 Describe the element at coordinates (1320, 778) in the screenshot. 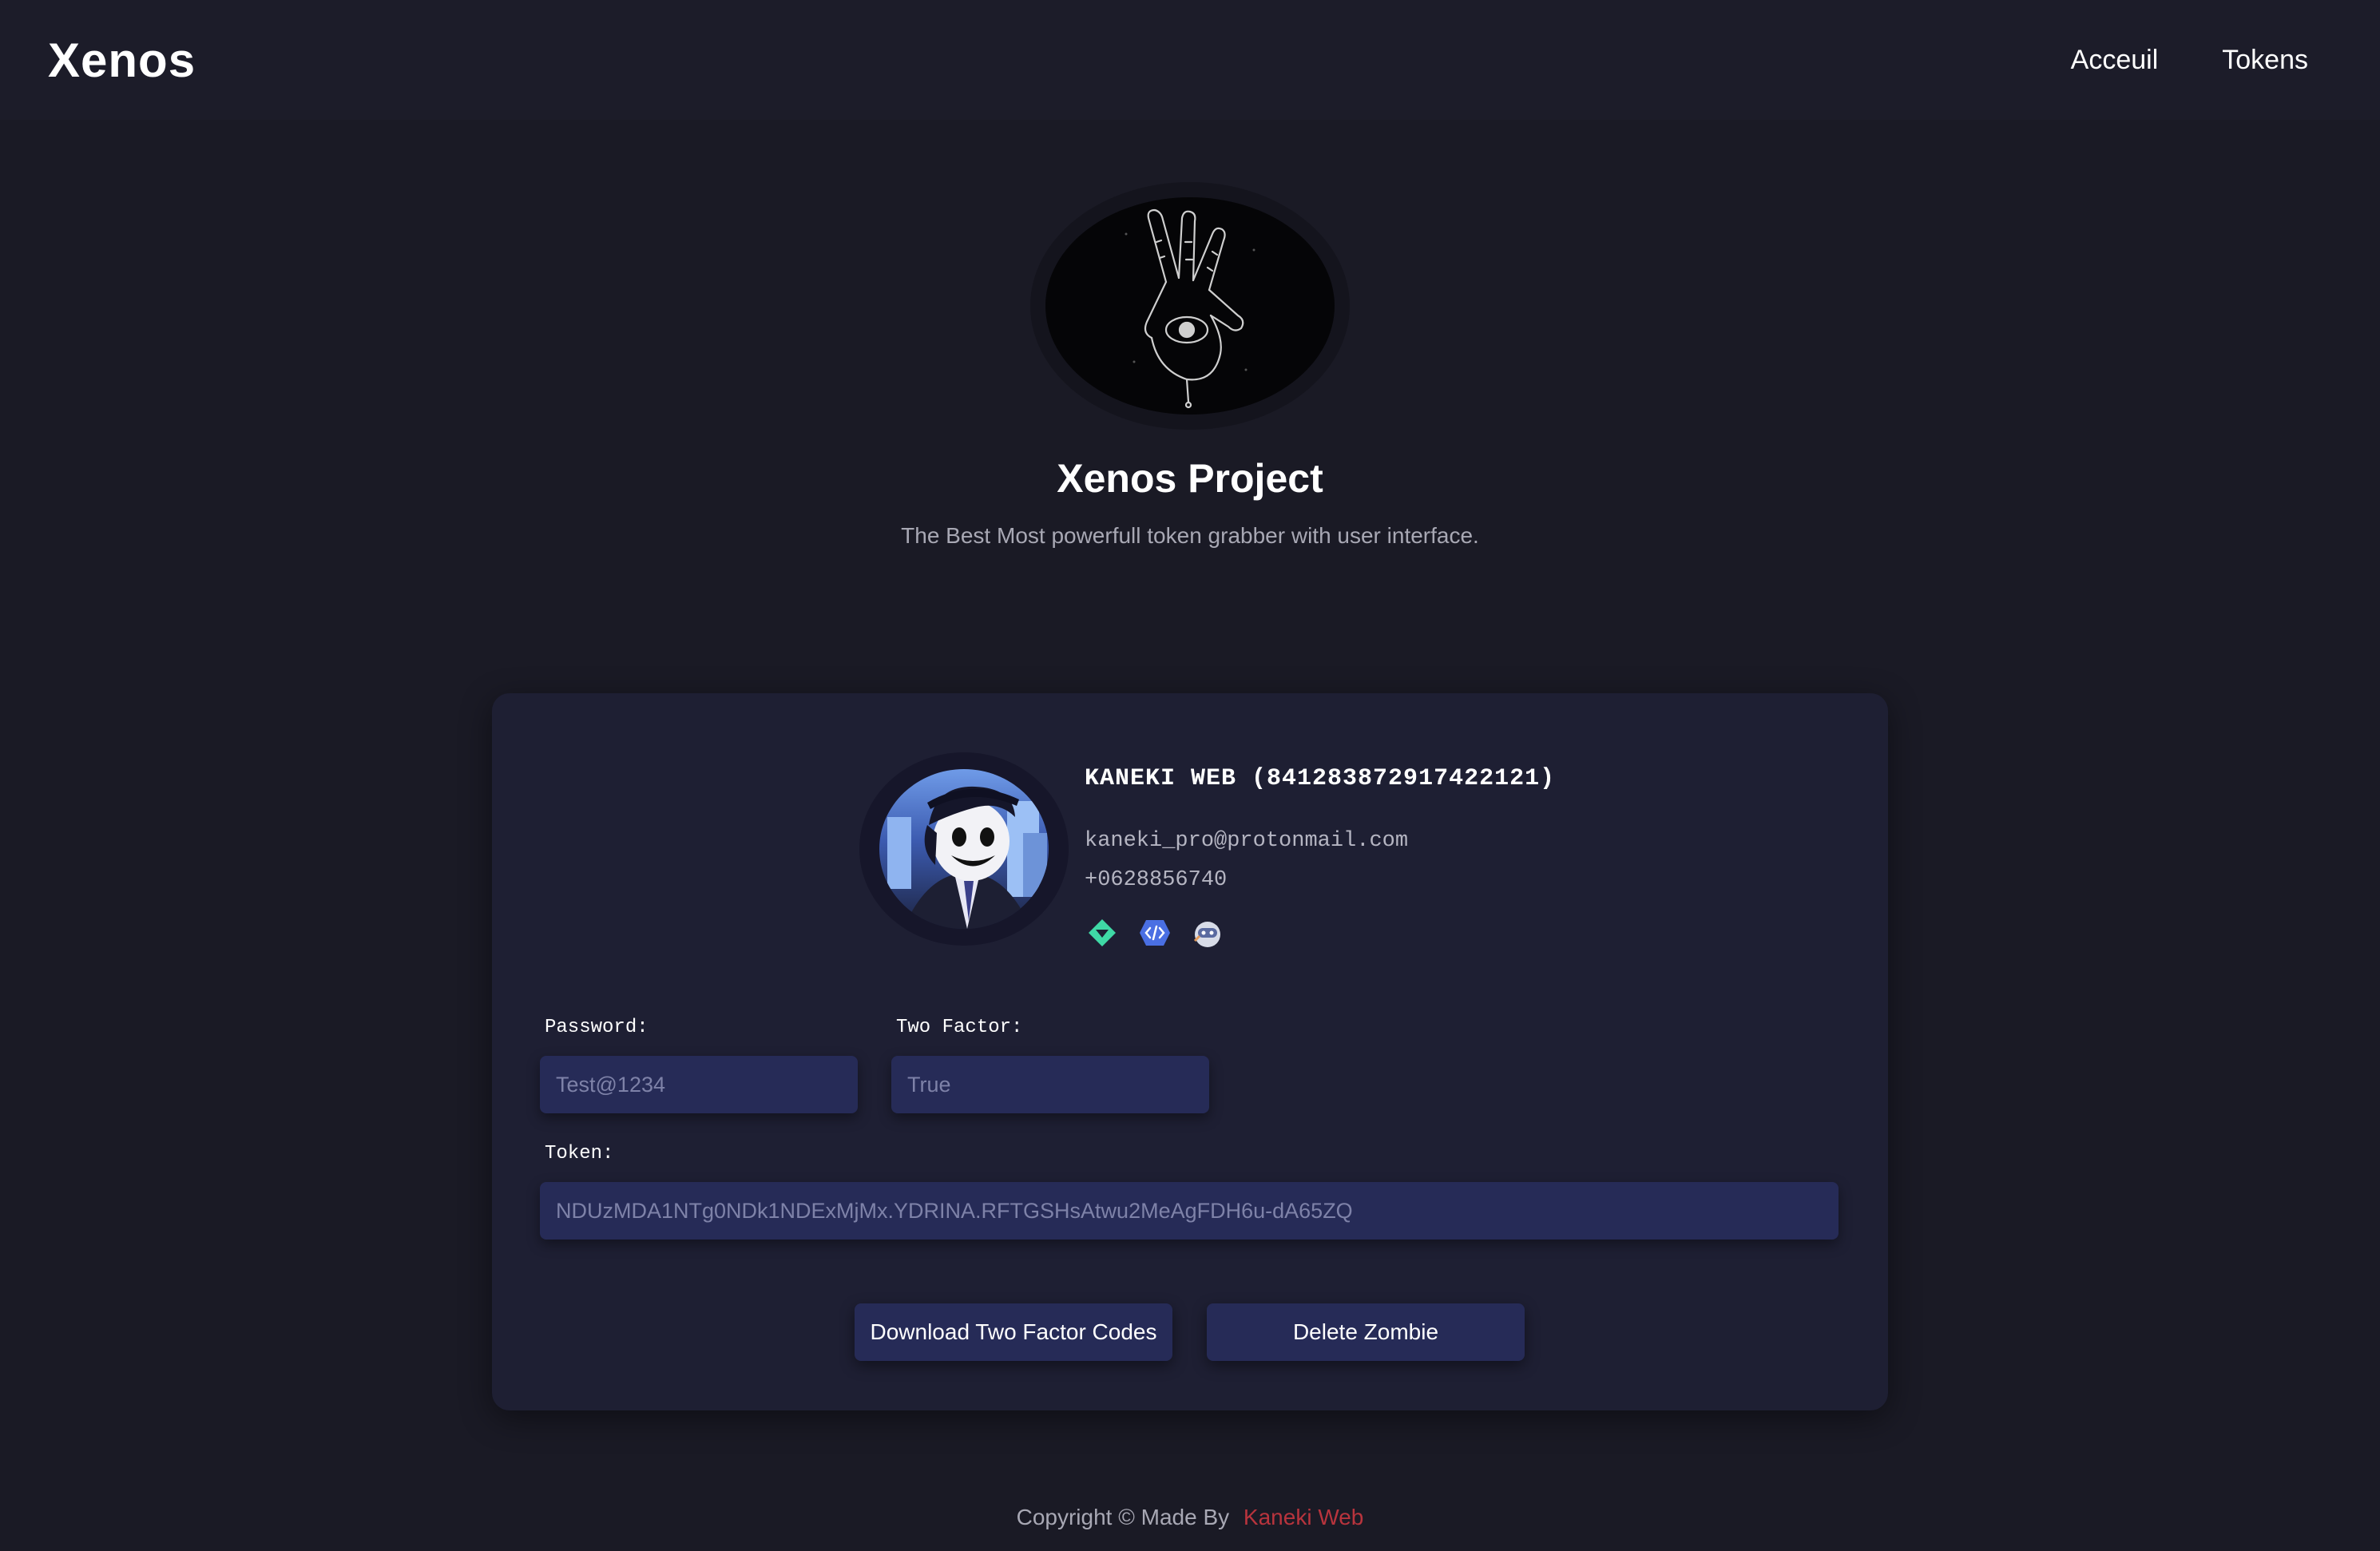

I see `user-name: KANEKI WEB (841283872917422121)` at that location.